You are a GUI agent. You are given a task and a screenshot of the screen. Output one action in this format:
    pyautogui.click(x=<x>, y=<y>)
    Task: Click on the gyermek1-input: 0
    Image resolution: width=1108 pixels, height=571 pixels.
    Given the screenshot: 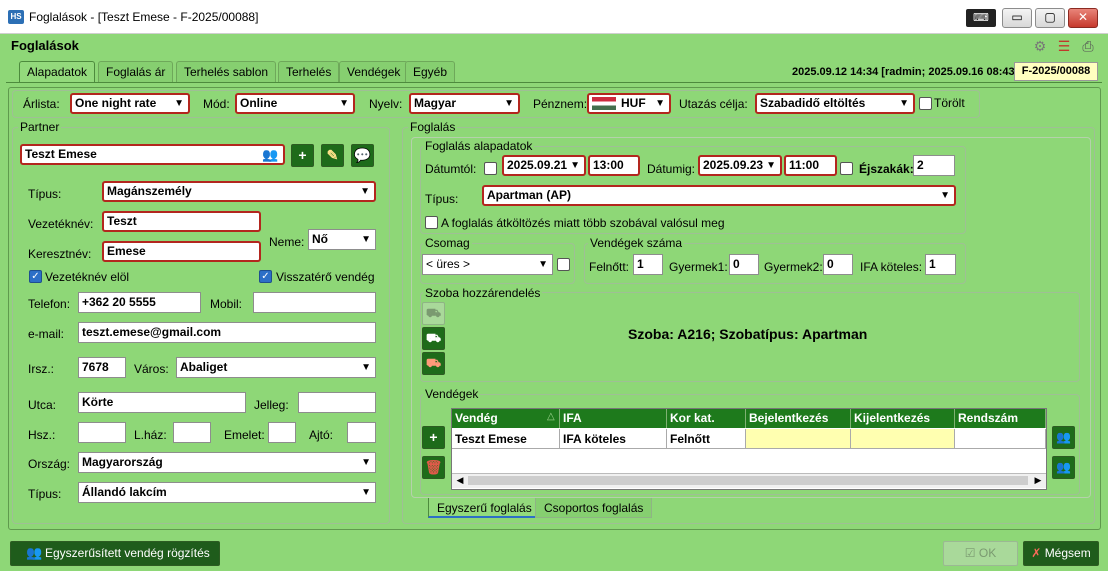 What is the action you would take?
    pyautogui.click(x=744, y=264)
    